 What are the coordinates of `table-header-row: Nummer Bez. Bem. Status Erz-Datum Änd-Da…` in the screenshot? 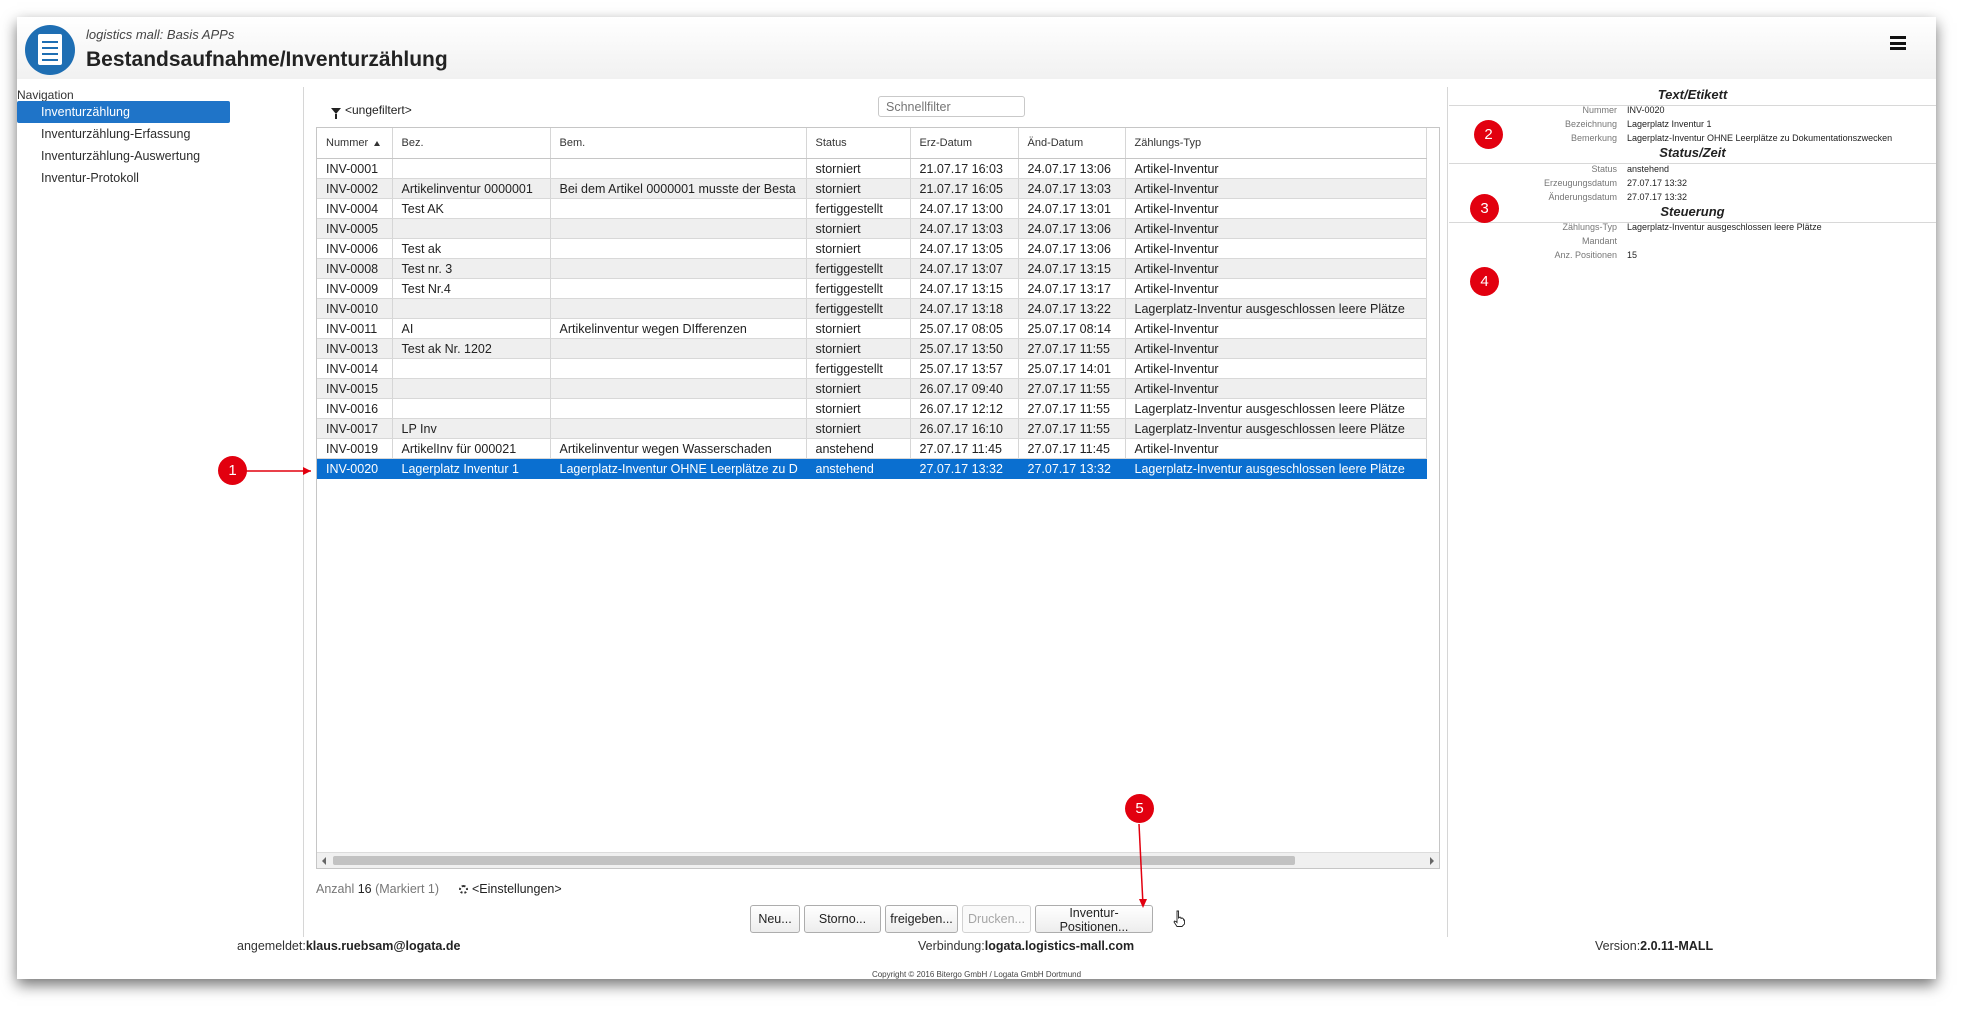 It's located at (872, 143).